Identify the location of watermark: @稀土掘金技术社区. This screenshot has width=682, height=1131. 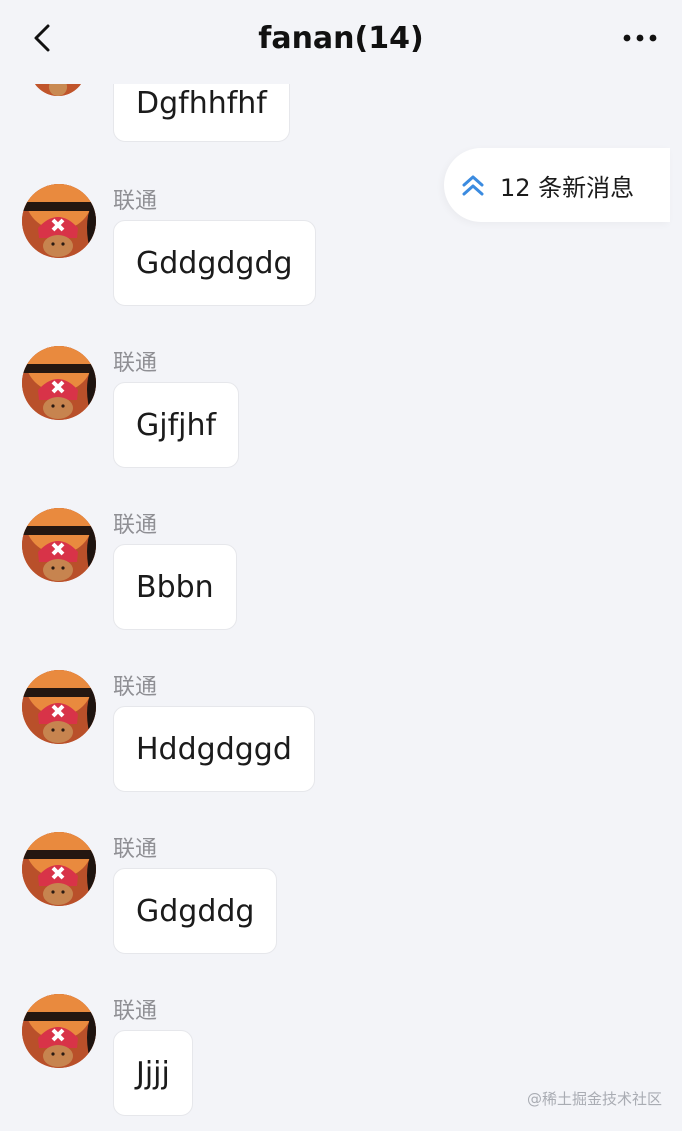
(594, 1099).